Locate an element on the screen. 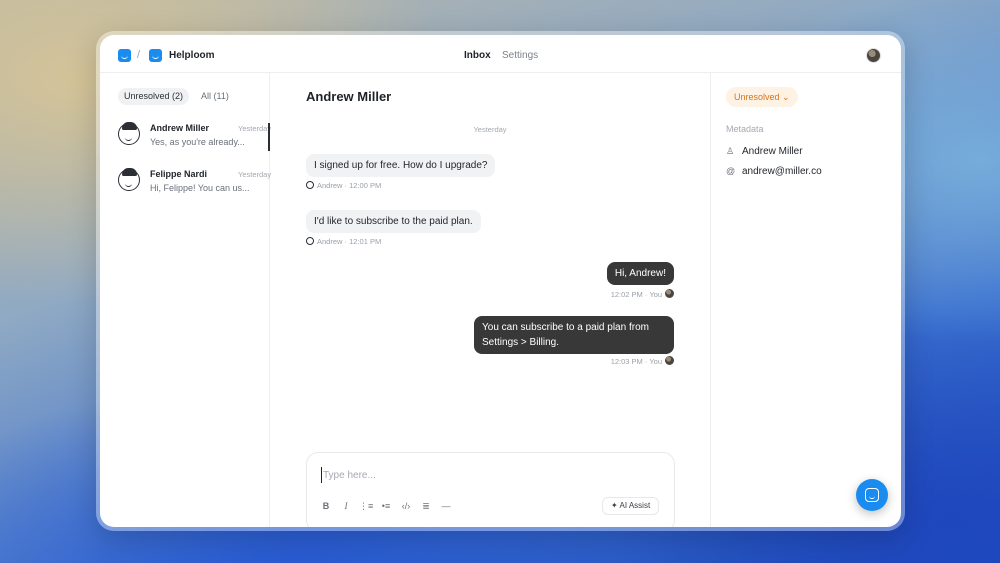 The image size is (1000, 563). italic-icon: I is located at coordinates (346, 506).